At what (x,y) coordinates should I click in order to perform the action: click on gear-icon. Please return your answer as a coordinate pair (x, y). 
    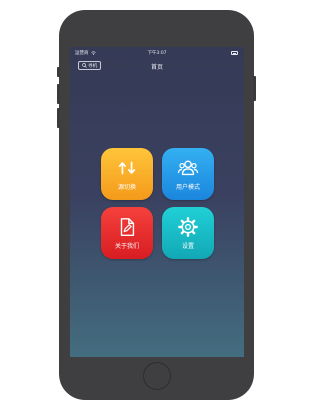
    Looking at the image, I should click on (188, 227).